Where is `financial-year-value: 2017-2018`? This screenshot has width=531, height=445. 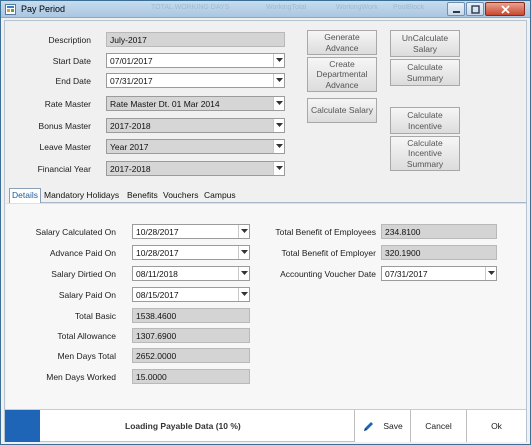 financial-year-value: 2017-2018 is located at coordinates (130, 169).